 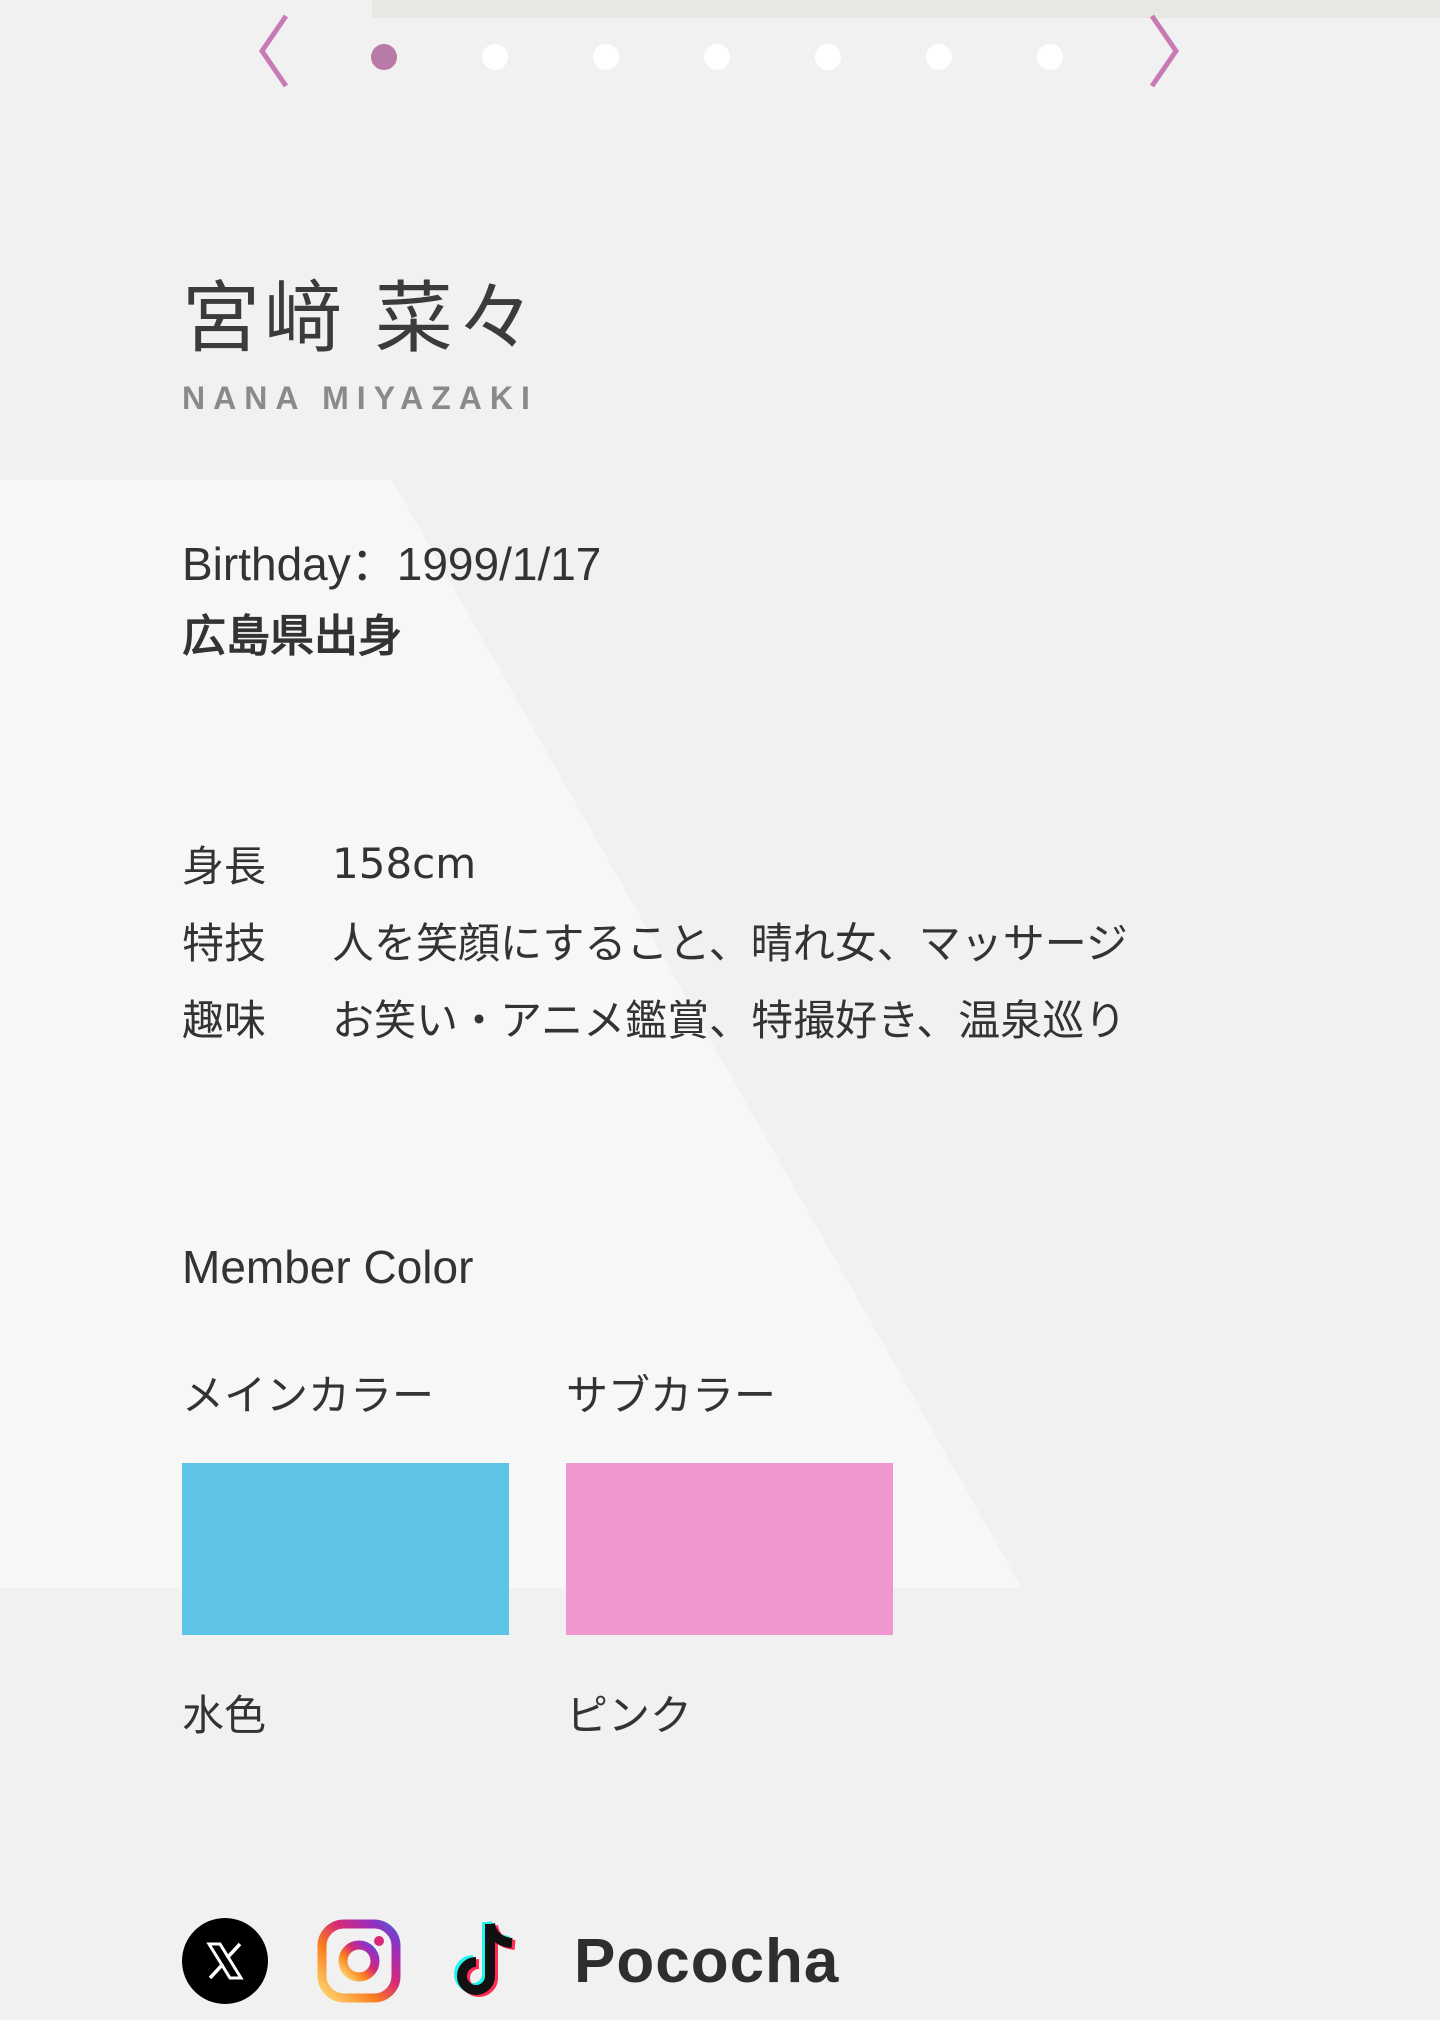 I want to click on detail-row-hobby: 趣味 お笑い・アニメ鑑賞、特撮好き、温泉巡り, so click(x=655, y=1017).